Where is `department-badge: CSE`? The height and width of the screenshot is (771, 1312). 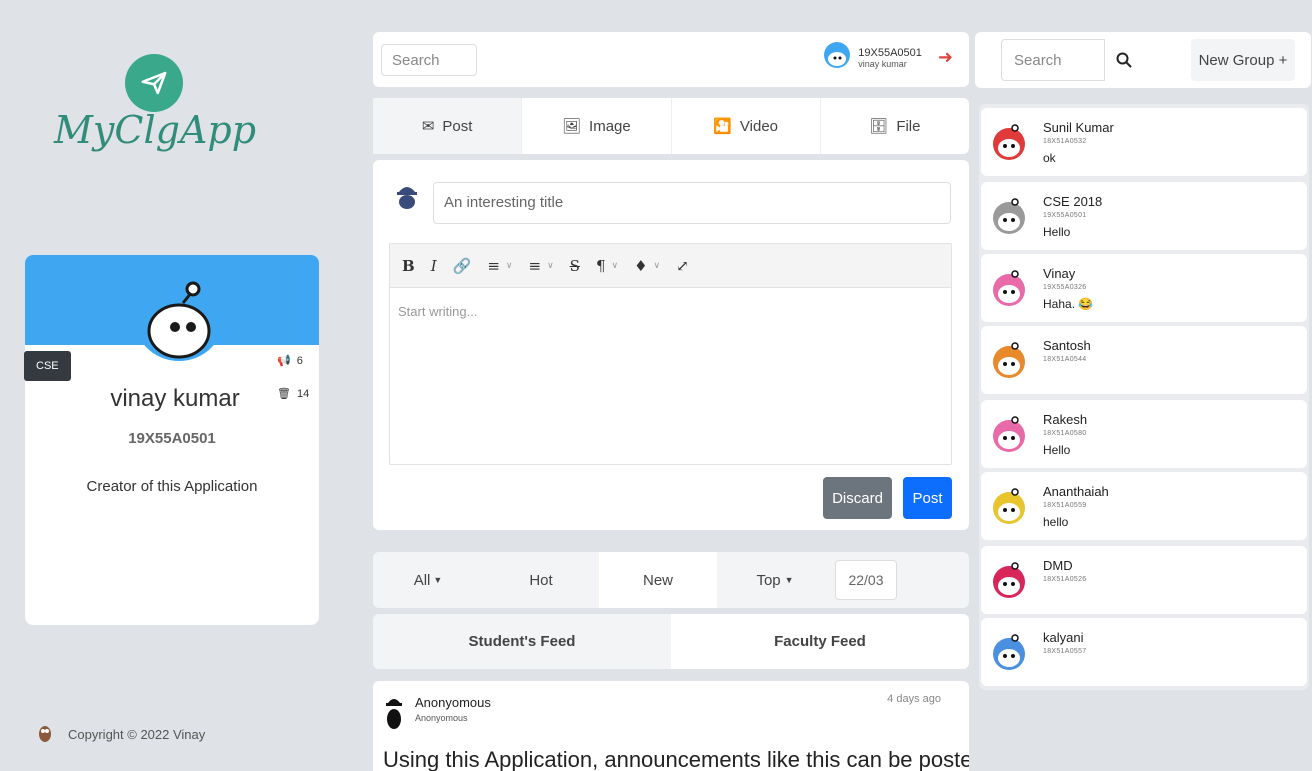 department-badge: CSE is located at coordinates (47, 366).